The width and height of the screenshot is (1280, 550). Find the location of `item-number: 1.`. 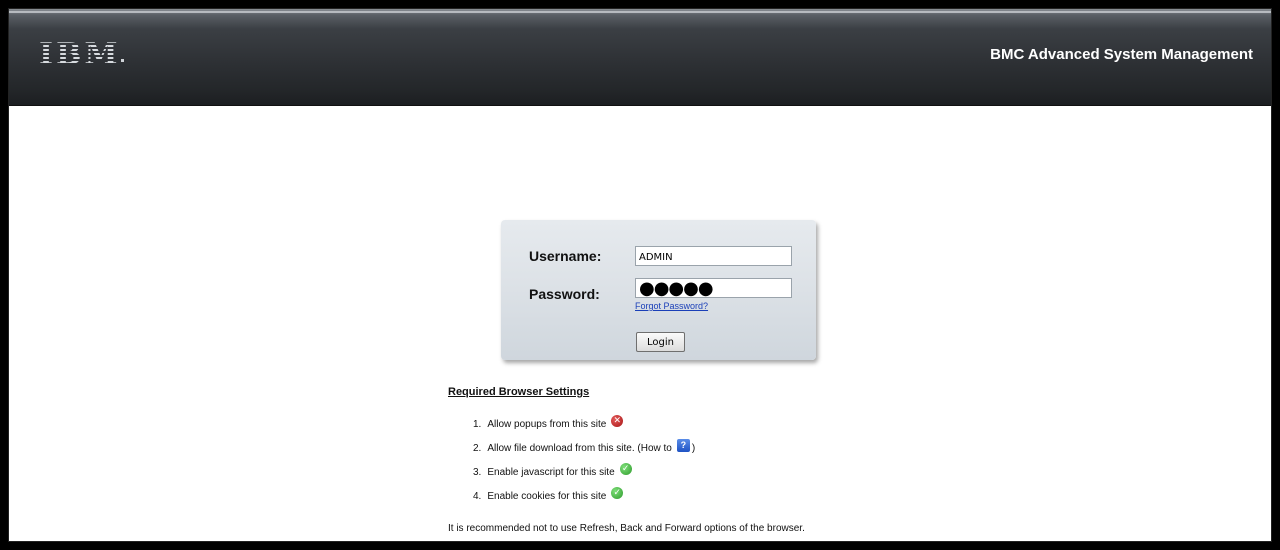

item-number: 1. is located at coordinates (477, 424).